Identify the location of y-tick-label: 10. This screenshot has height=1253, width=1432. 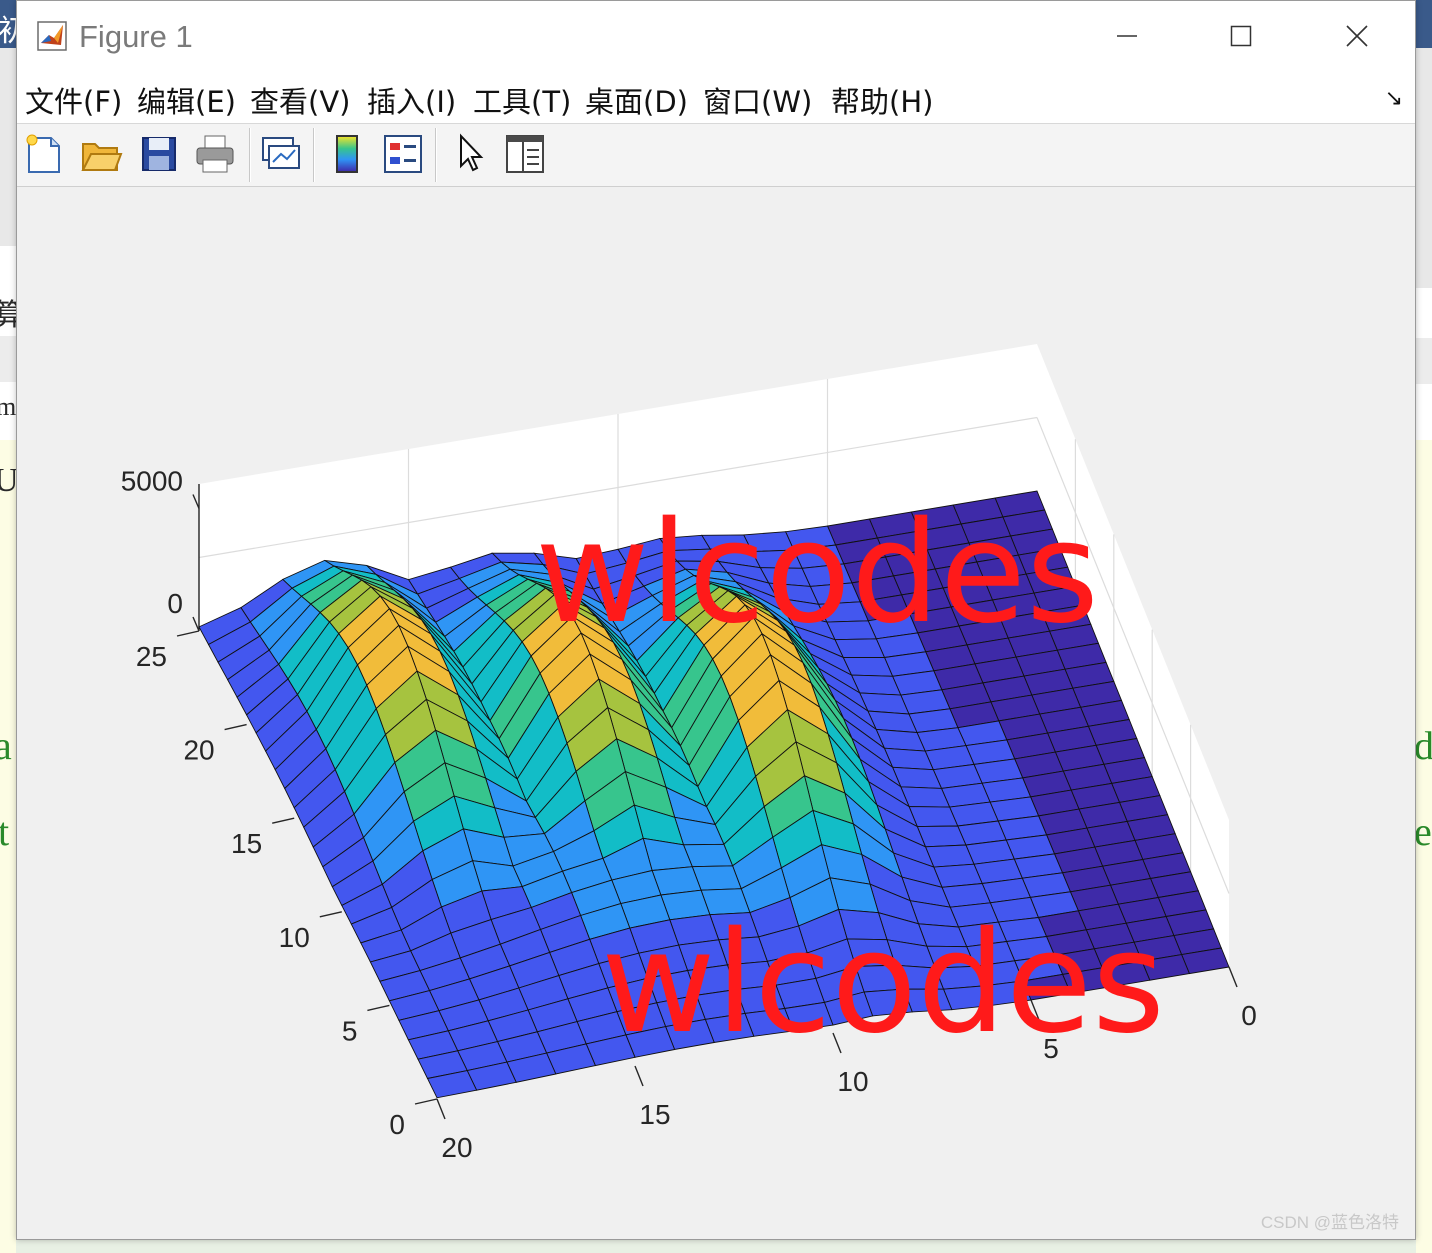
(294, 937).